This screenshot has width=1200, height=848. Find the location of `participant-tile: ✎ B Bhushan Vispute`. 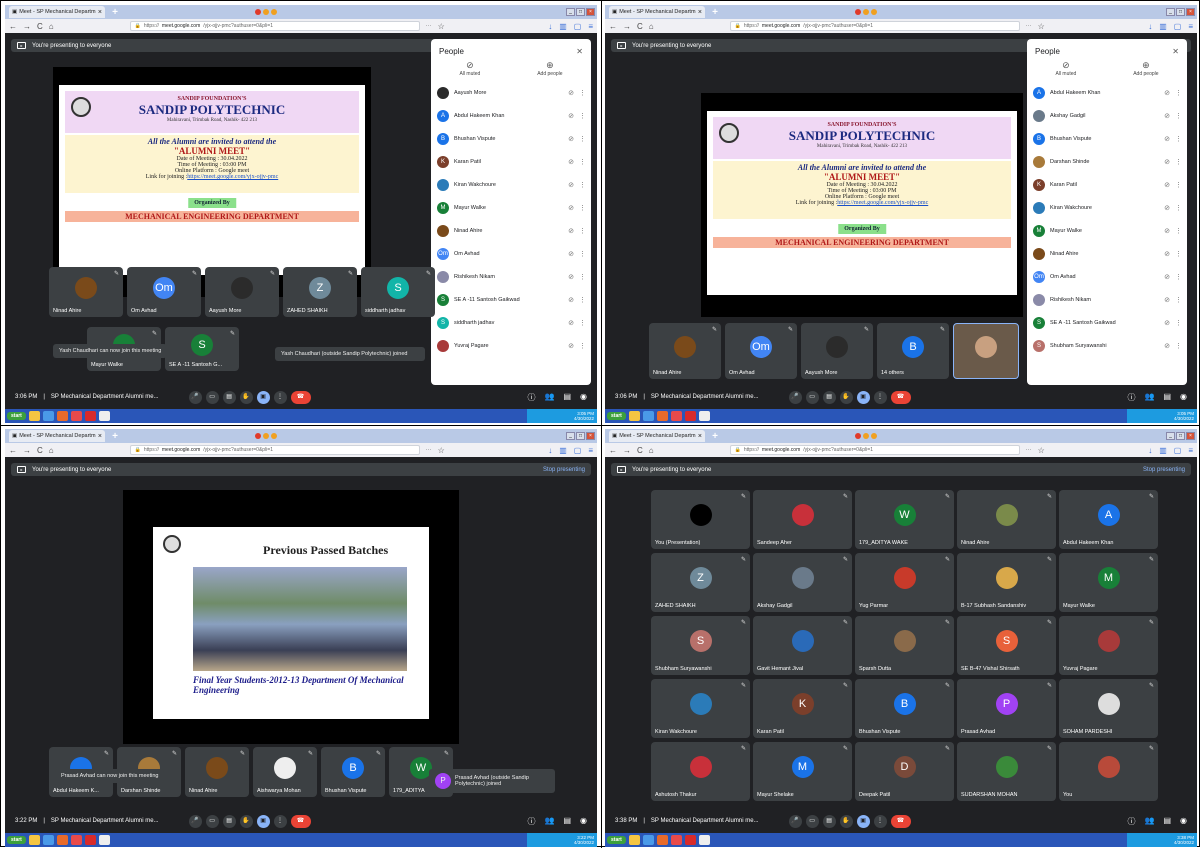

participant-tile: ✎ B Bhushan Vispute is located at coordinates (904, 708).